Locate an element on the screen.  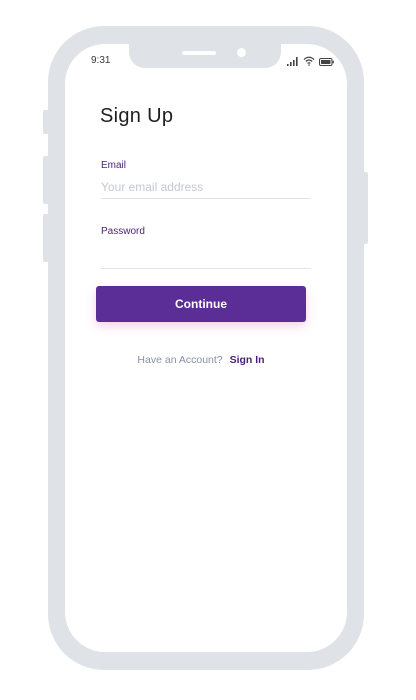
continue-button: Continue is located at coordinates (201, 304).